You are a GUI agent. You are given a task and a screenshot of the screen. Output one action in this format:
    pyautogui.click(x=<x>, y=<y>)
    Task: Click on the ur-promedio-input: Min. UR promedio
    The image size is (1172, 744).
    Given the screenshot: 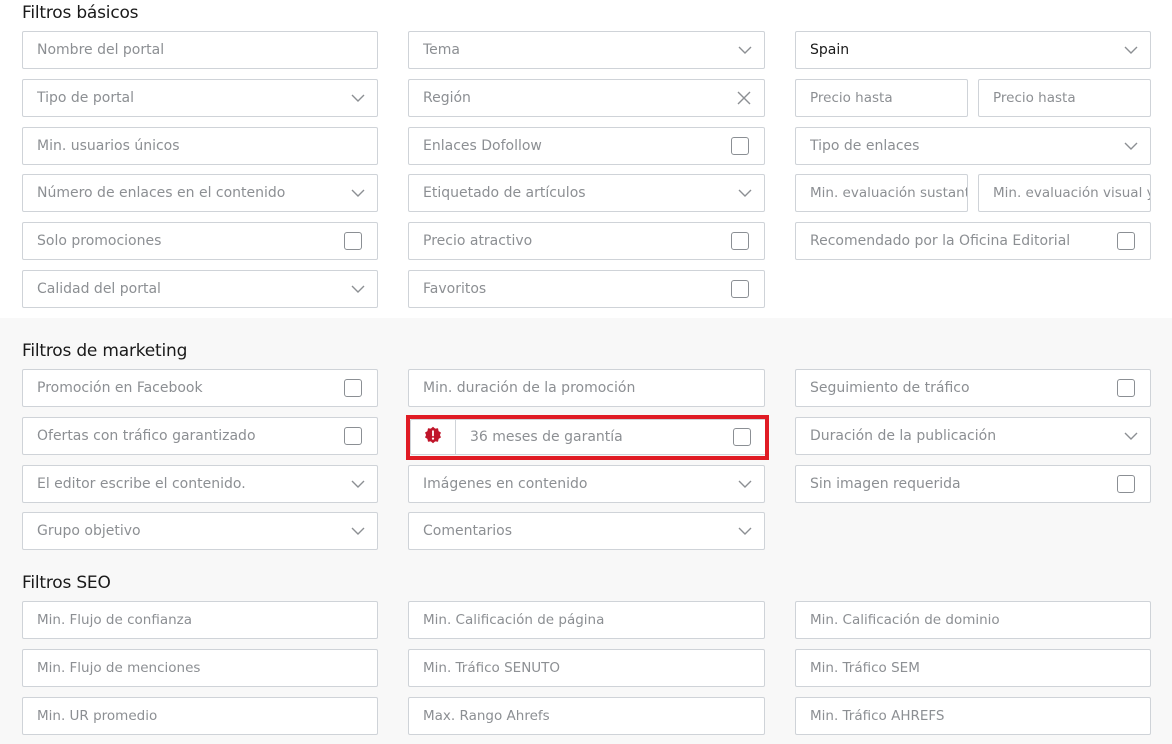 What is the action you would take?
    pyautogui.click(x=200, y=716)
    